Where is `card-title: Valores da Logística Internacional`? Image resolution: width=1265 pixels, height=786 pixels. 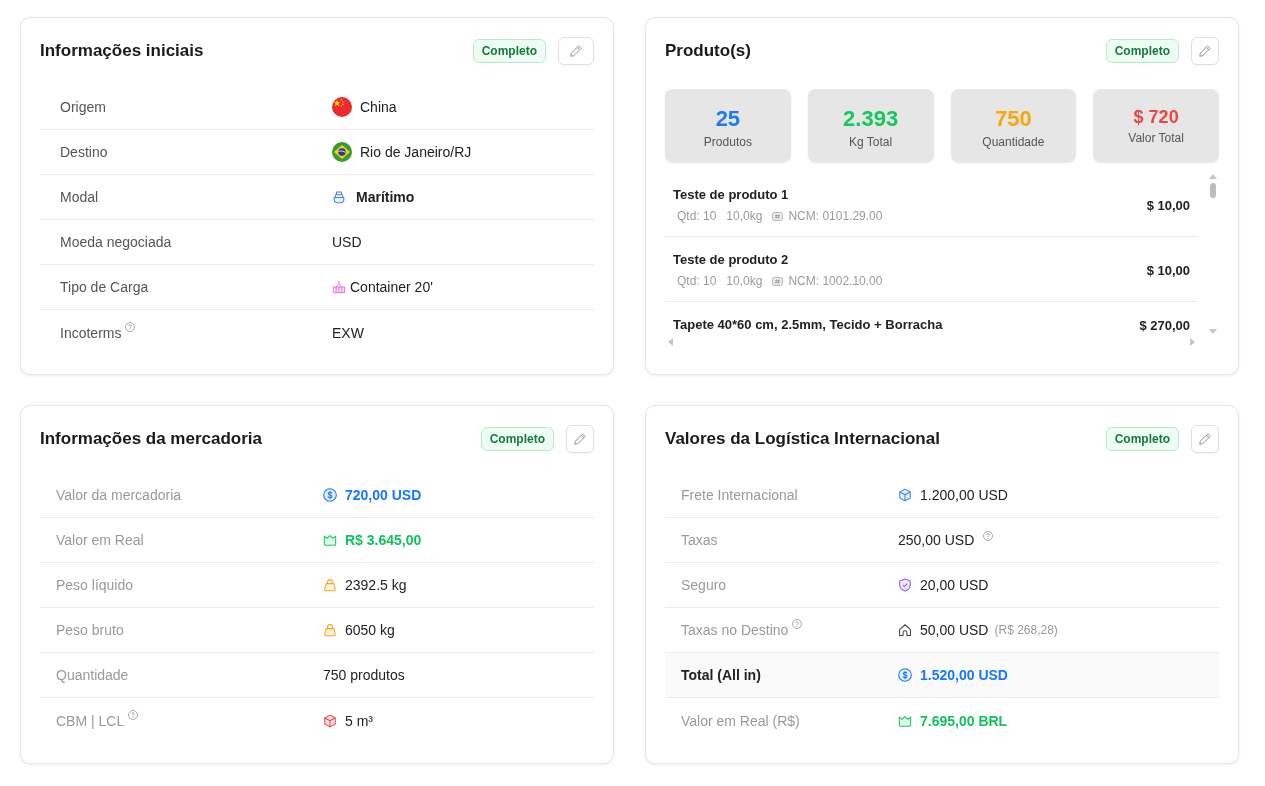
card-title: Valores da Logística Internacional is located at coordinates (803, 439).